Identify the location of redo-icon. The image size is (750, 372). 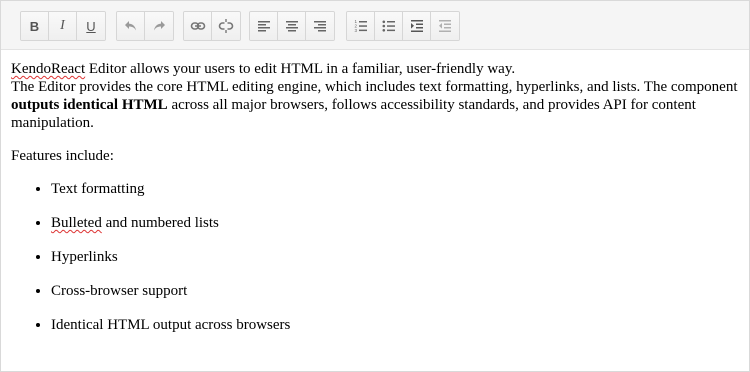
(159, 26).